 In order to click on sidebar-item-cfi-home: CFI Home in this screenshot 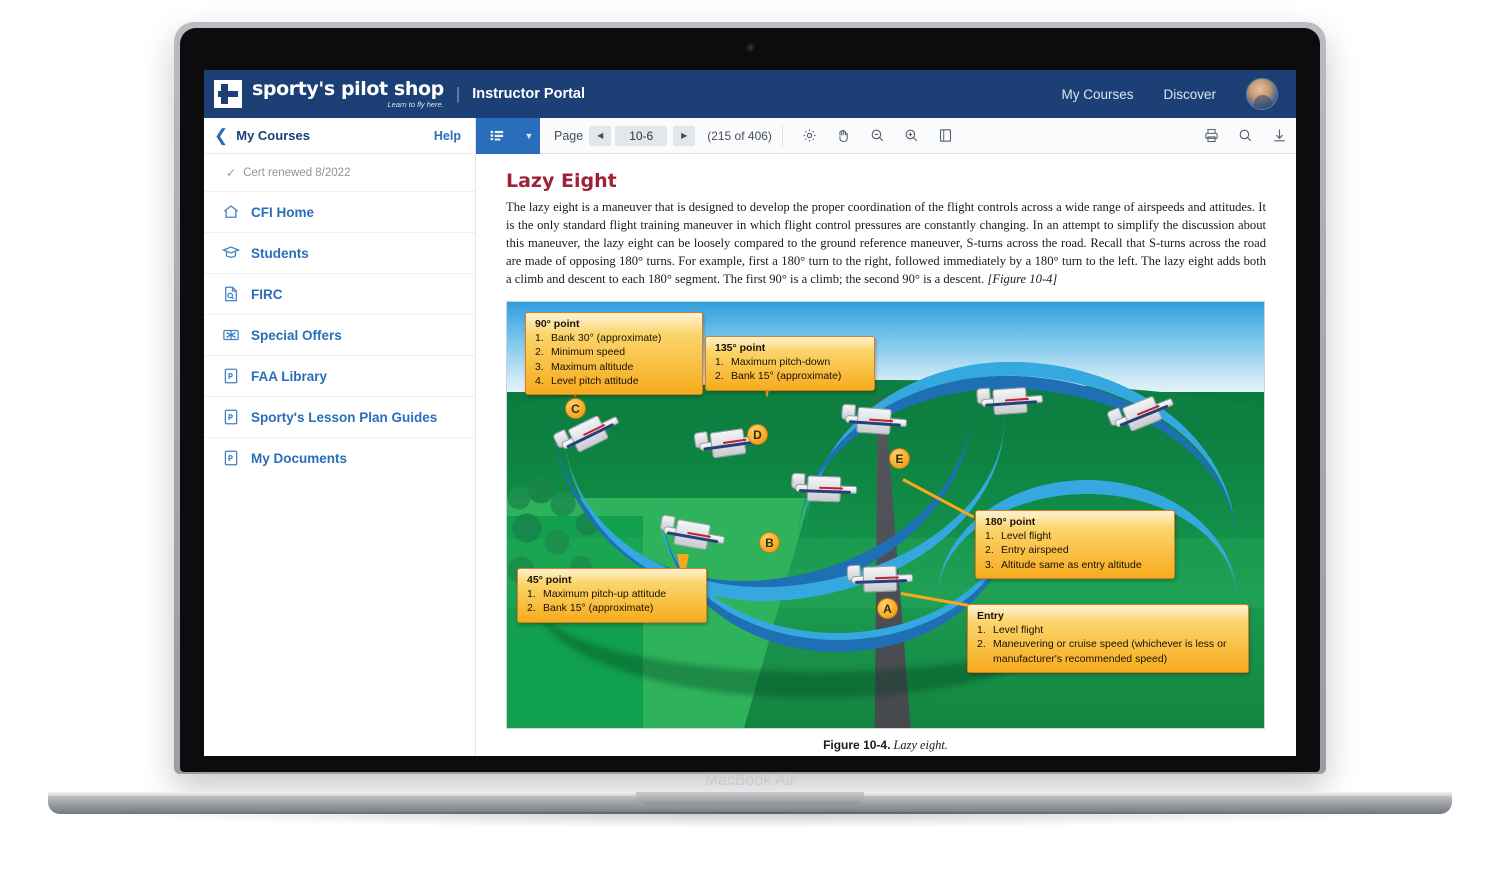, I will do `click(339, 211)`.